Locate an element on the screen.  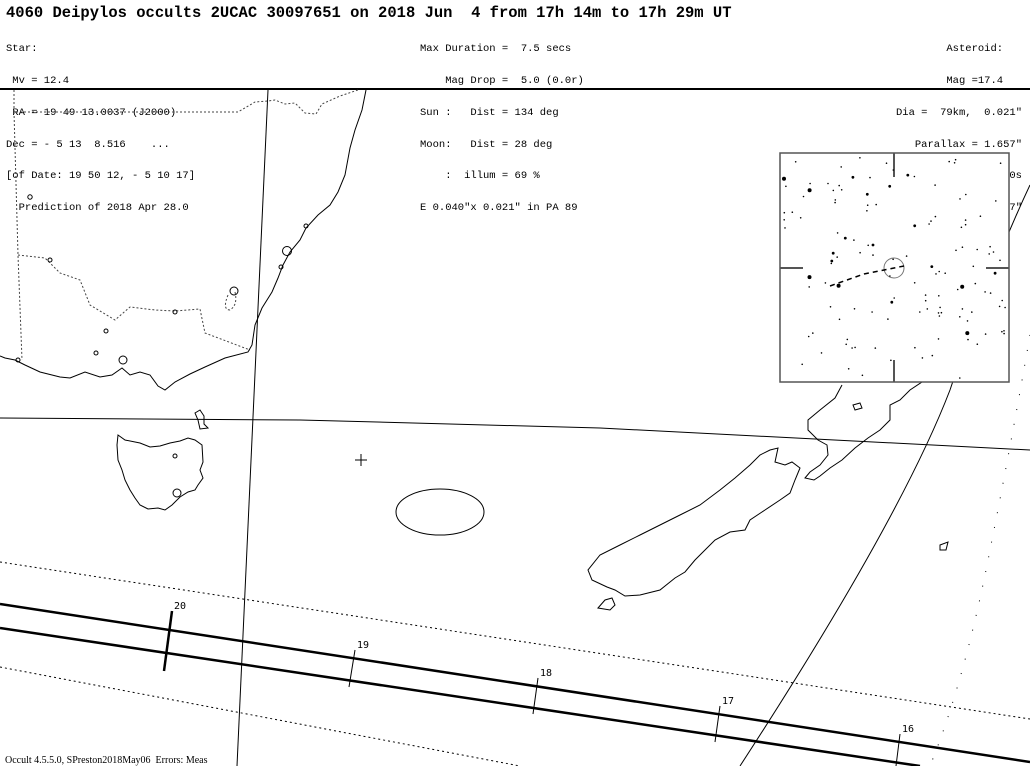
state-border-sa is located at coordinates (18, 236).